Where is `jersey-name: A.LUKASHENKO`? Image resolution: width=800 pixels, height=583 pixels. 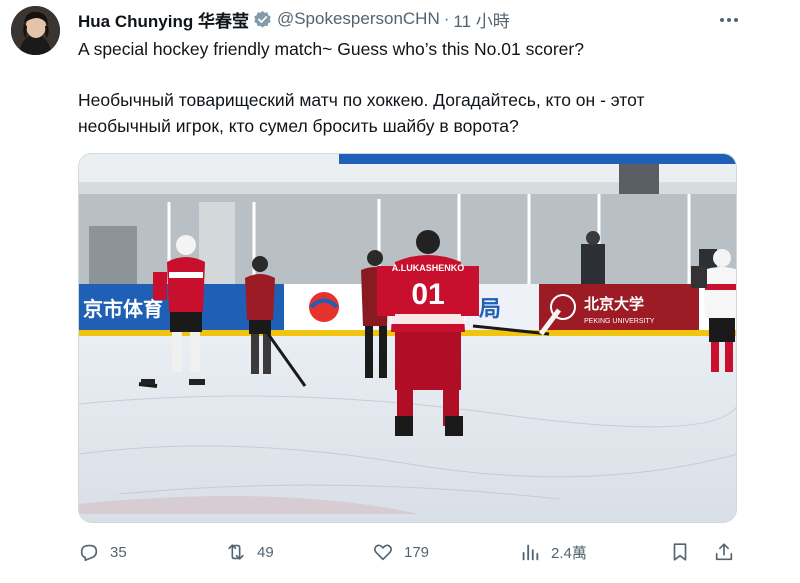 jersey-name: A.LUKASHENKO is located at coordinates (428, 268).